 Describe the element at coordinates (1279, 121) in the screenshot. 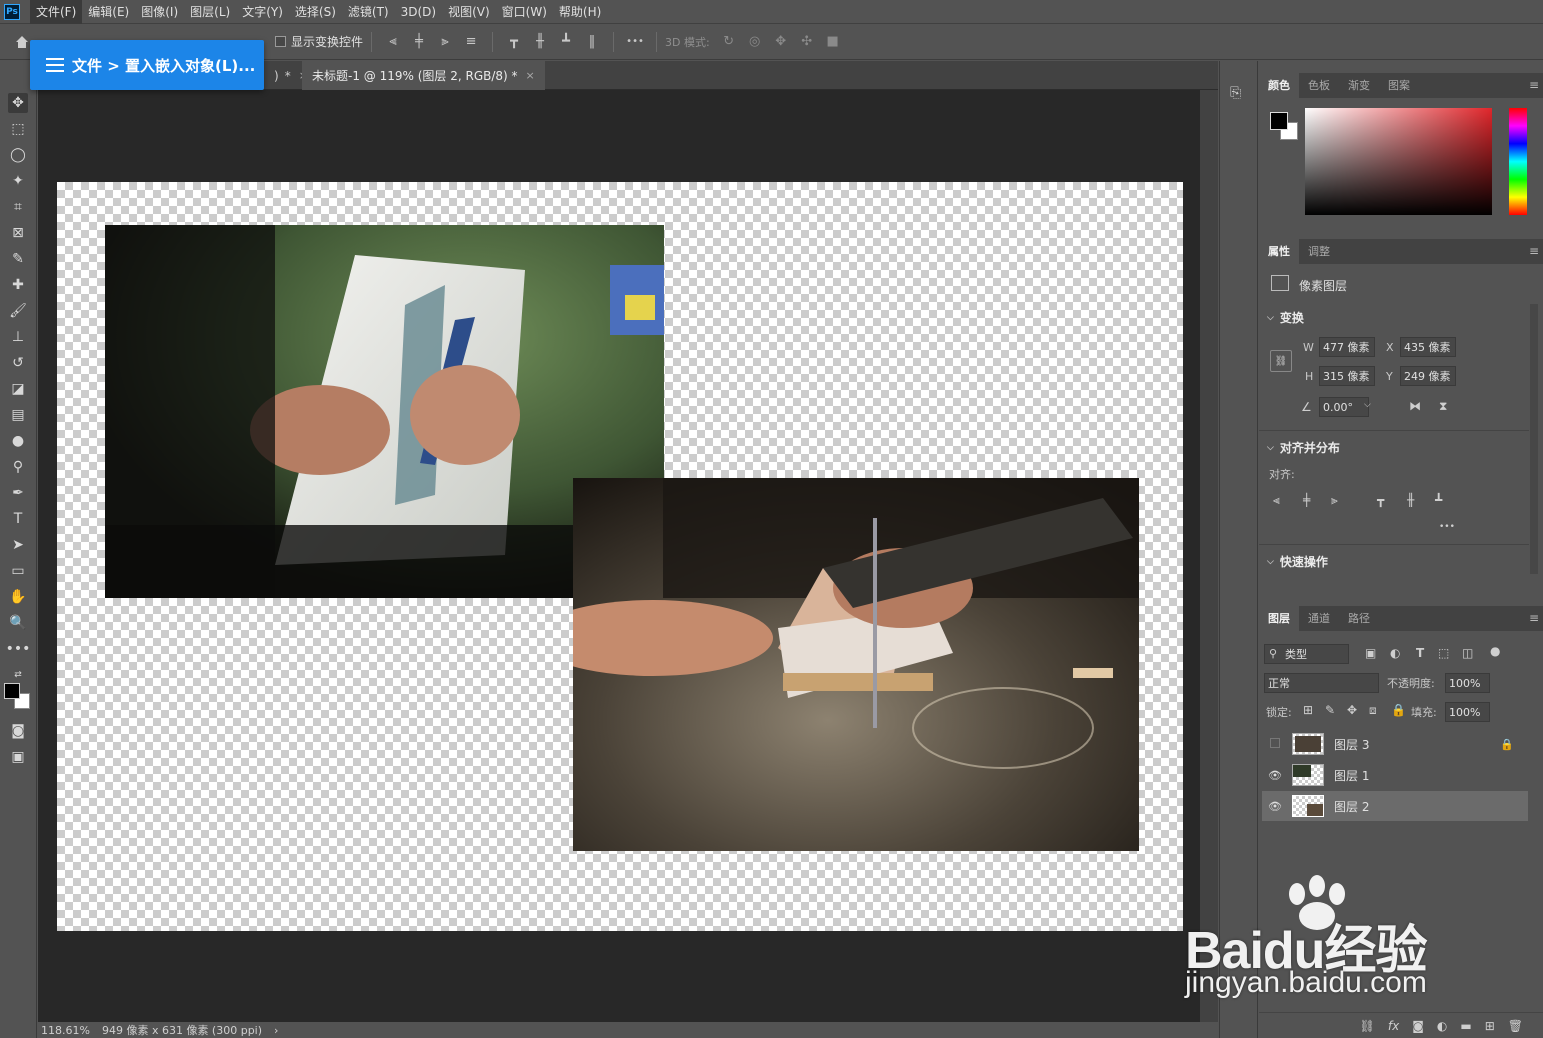

I see `color-foreground-swatch` at that location.